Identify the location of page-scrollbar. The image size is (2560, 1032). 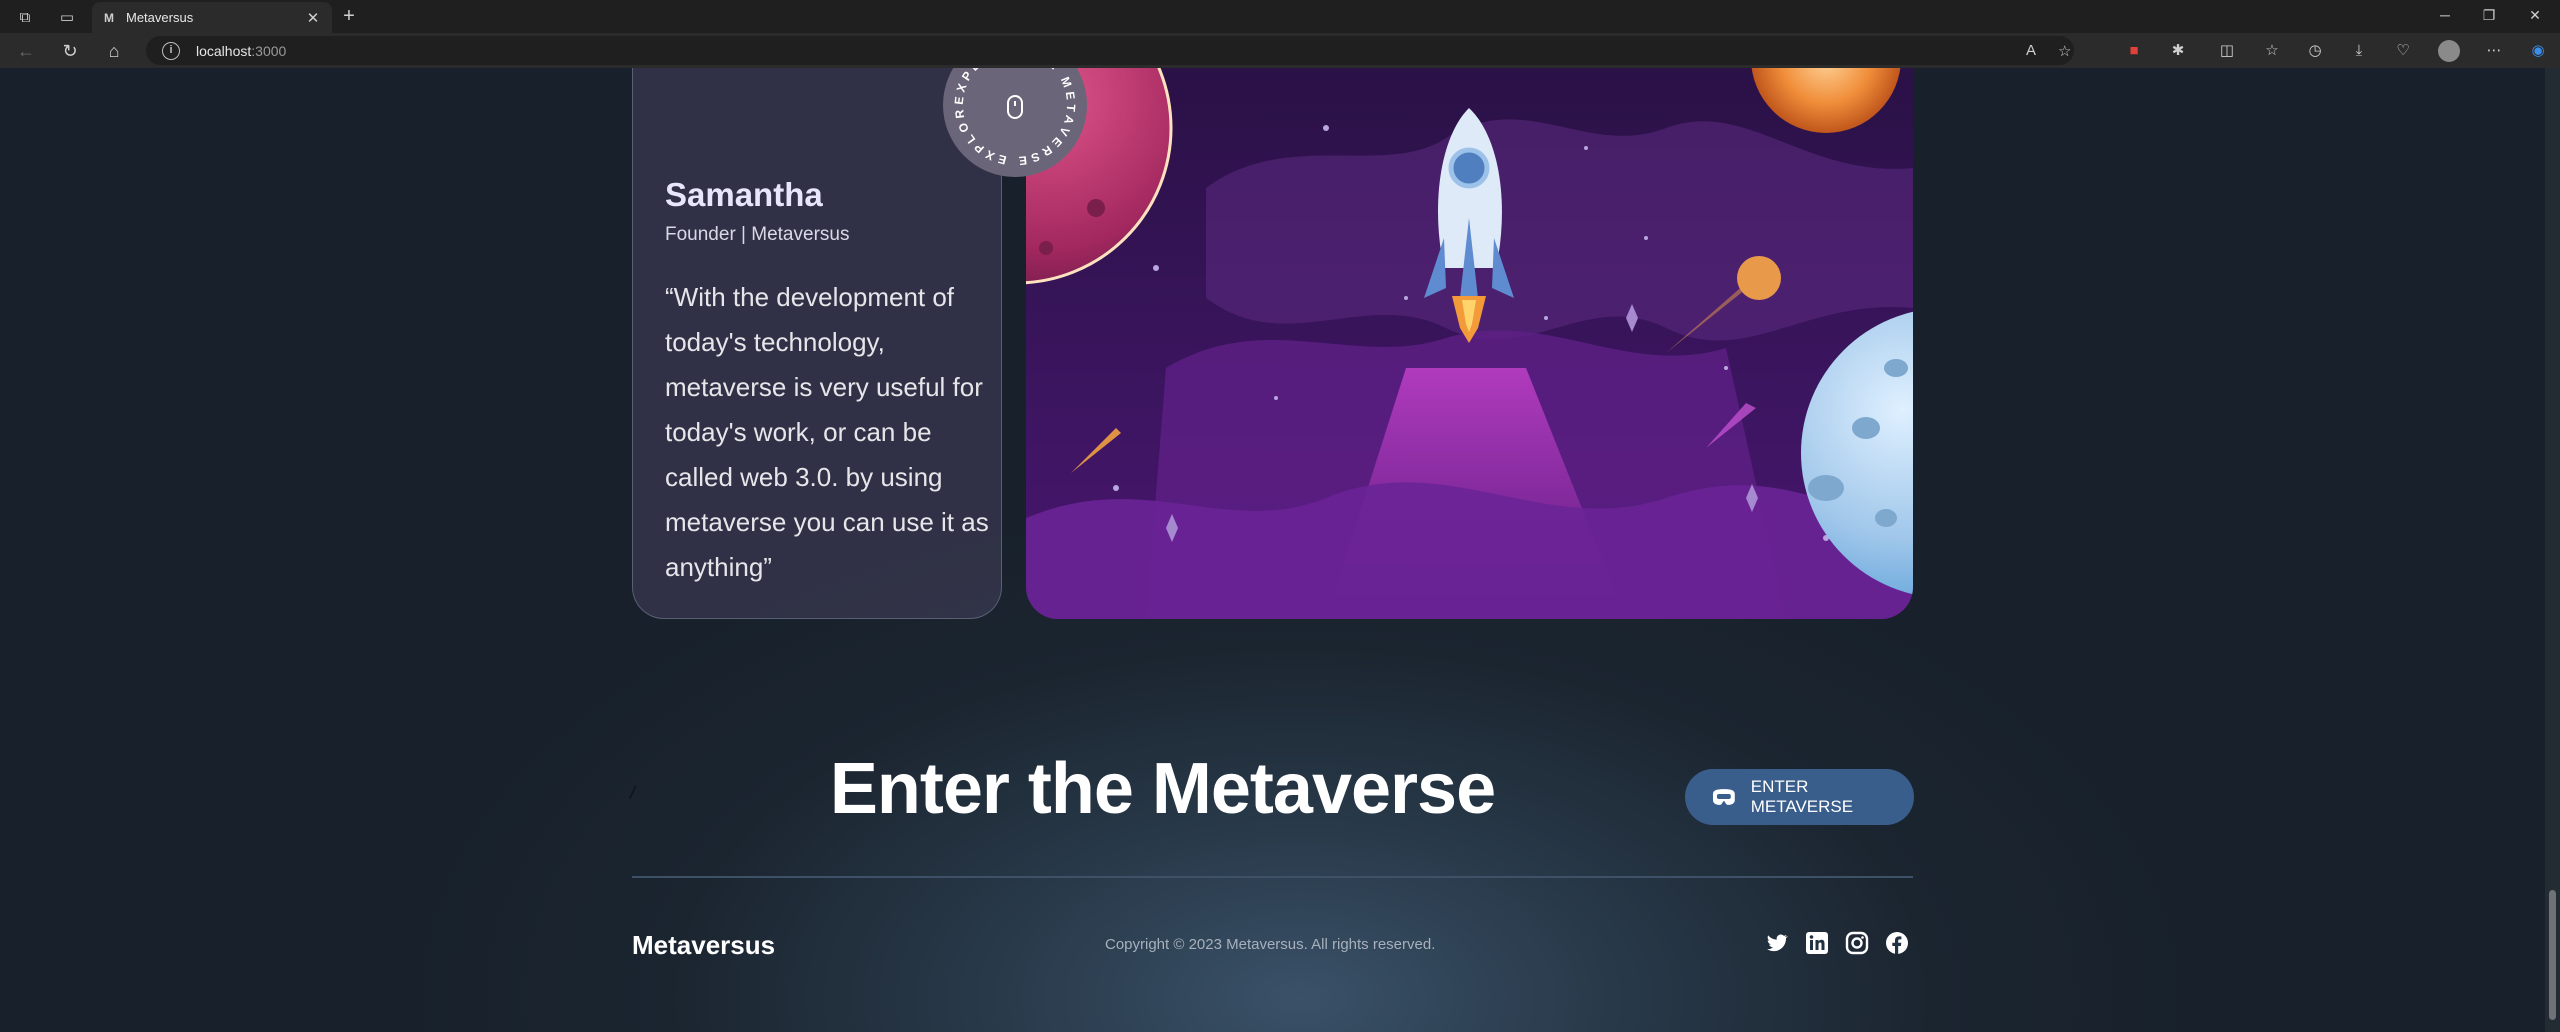
(2552, 550).